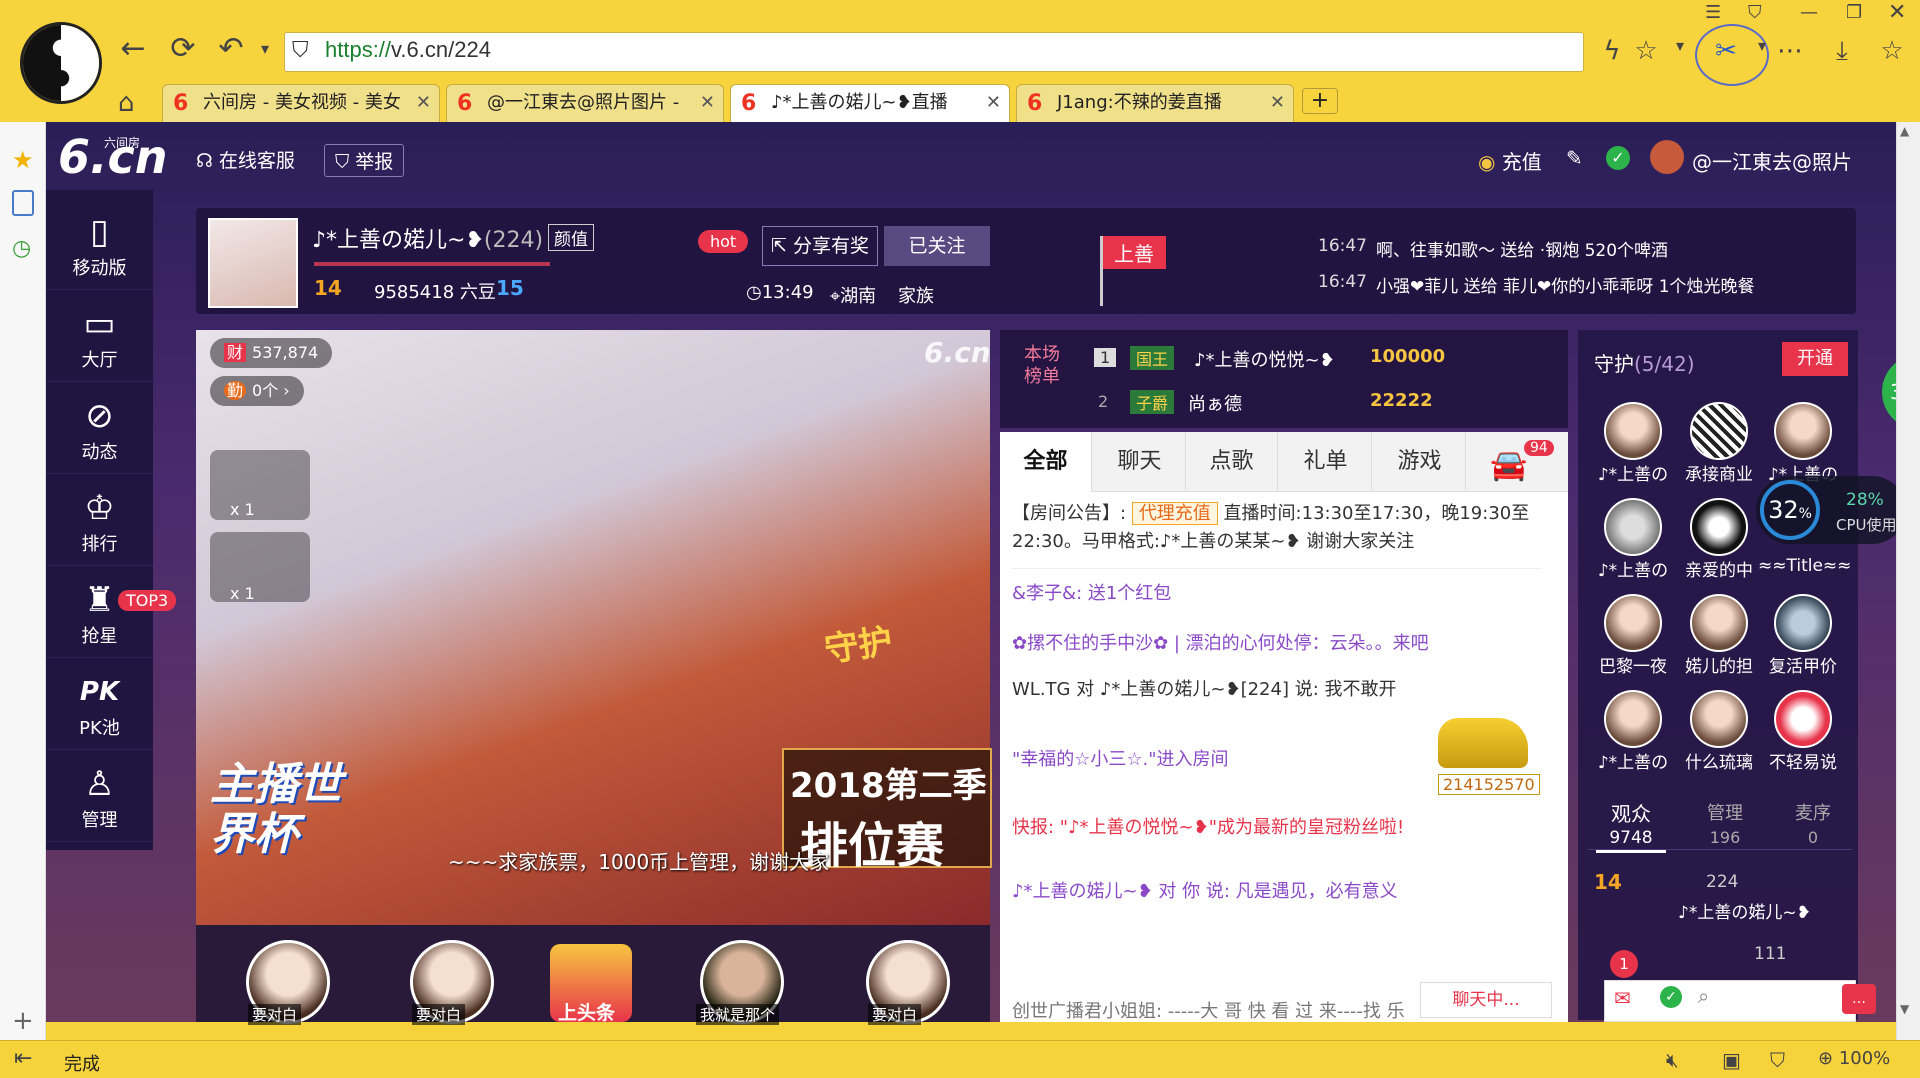 This screenshot has height=1078, width=1920. Describe the element at coordinates (1842, 51) in the screenshot. I see `download-icon: ⤓` at that location.